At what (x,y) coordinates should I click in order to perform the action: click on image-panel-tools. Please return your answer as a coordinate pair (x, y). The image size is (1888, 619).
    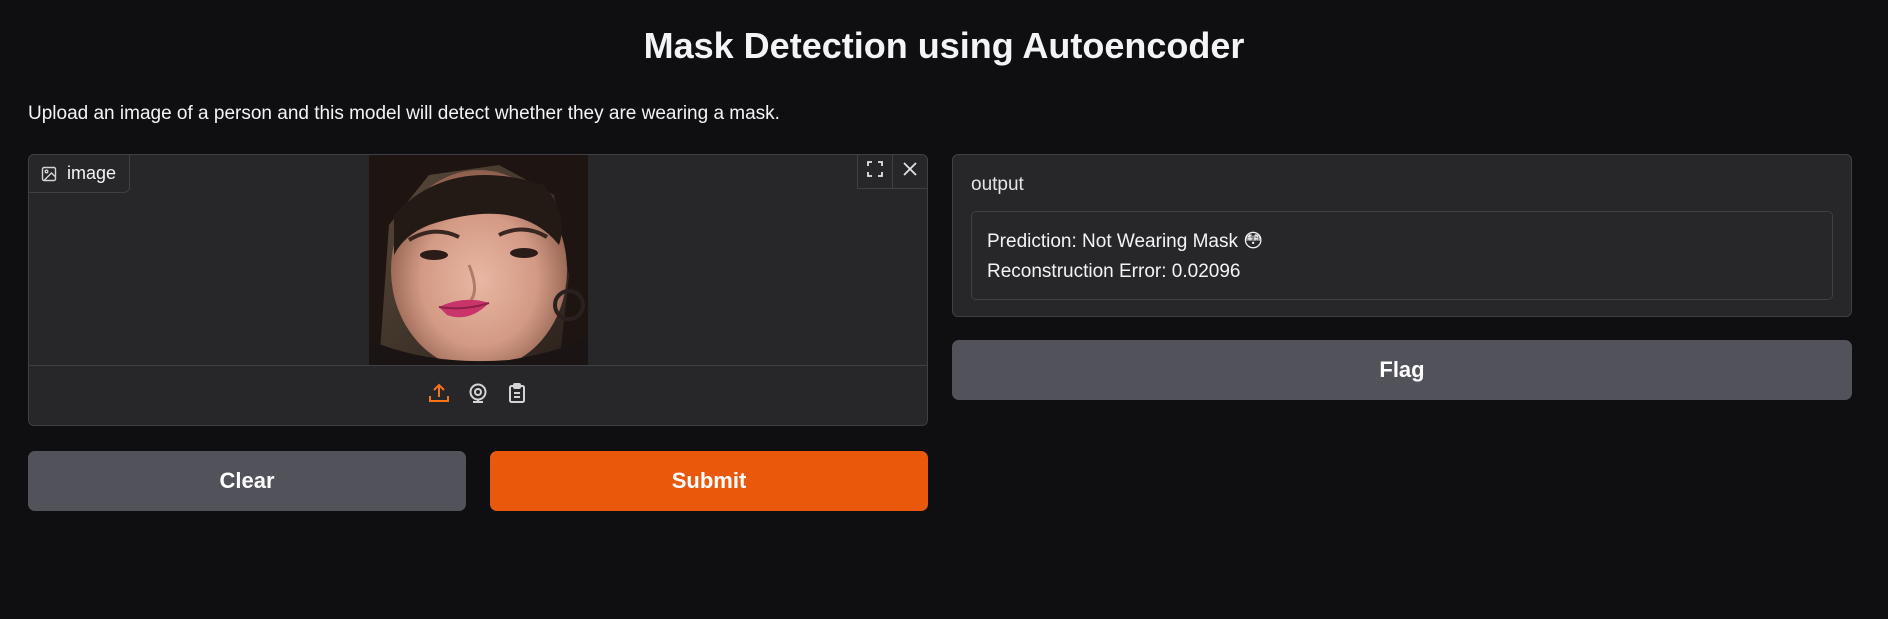
    Looking at the image, I should click on (892, 172).